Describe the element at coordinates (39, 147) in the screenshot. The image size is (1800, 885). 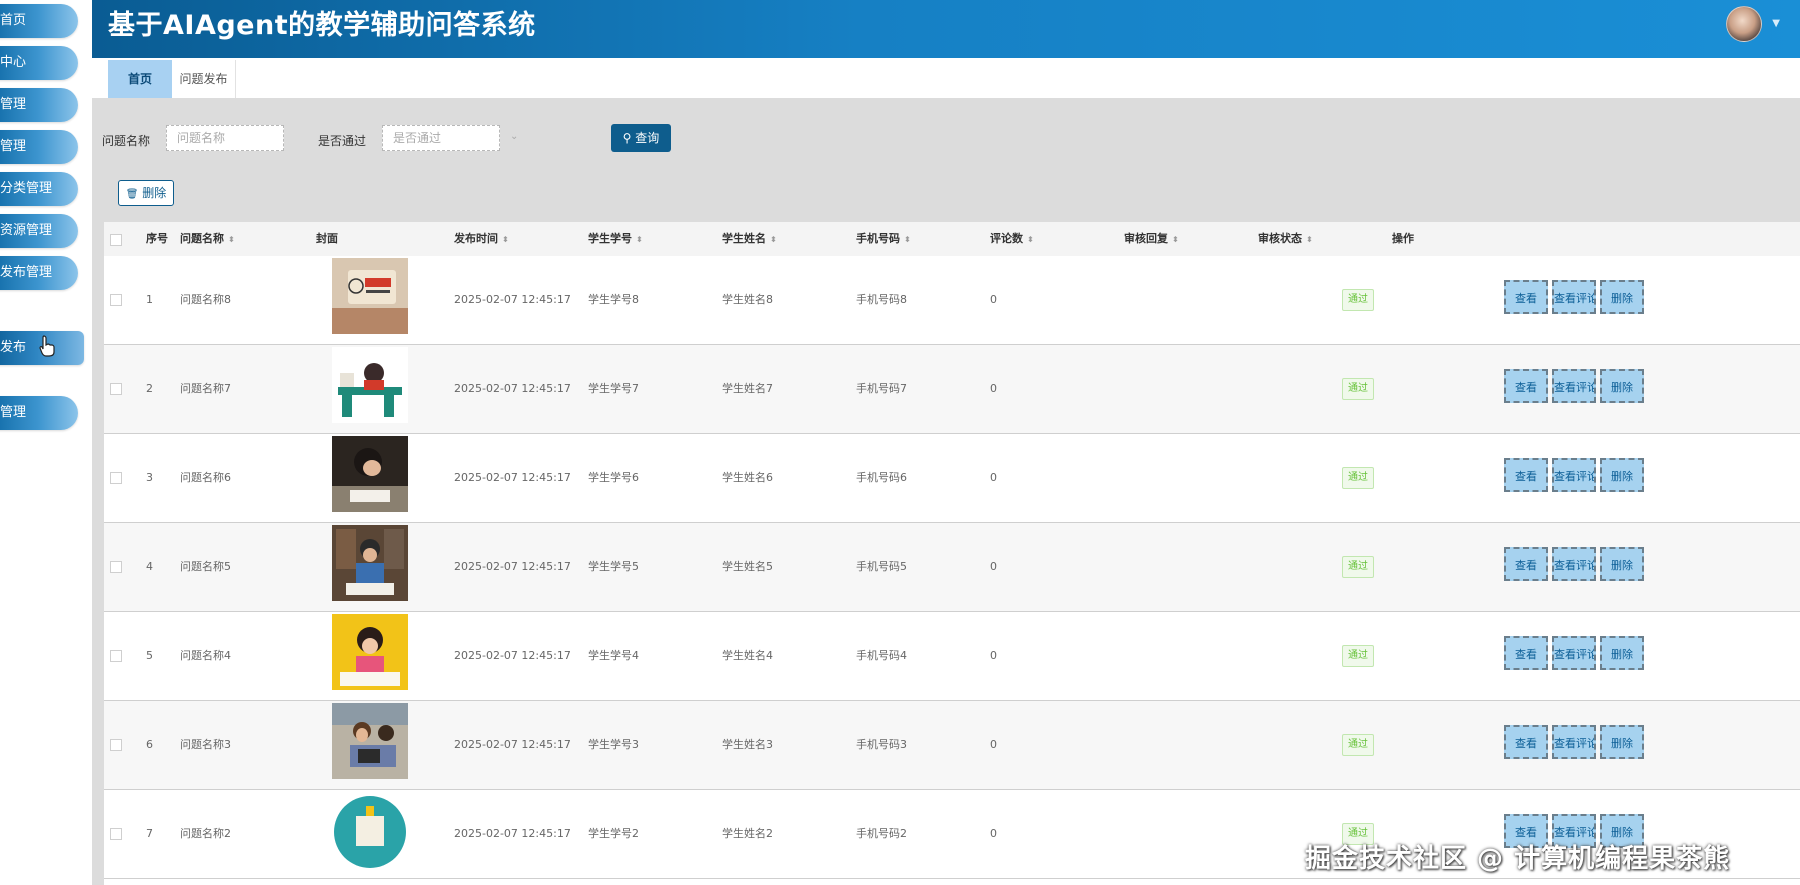
I see `sidebar-item-manage-2: 管理` at that location.